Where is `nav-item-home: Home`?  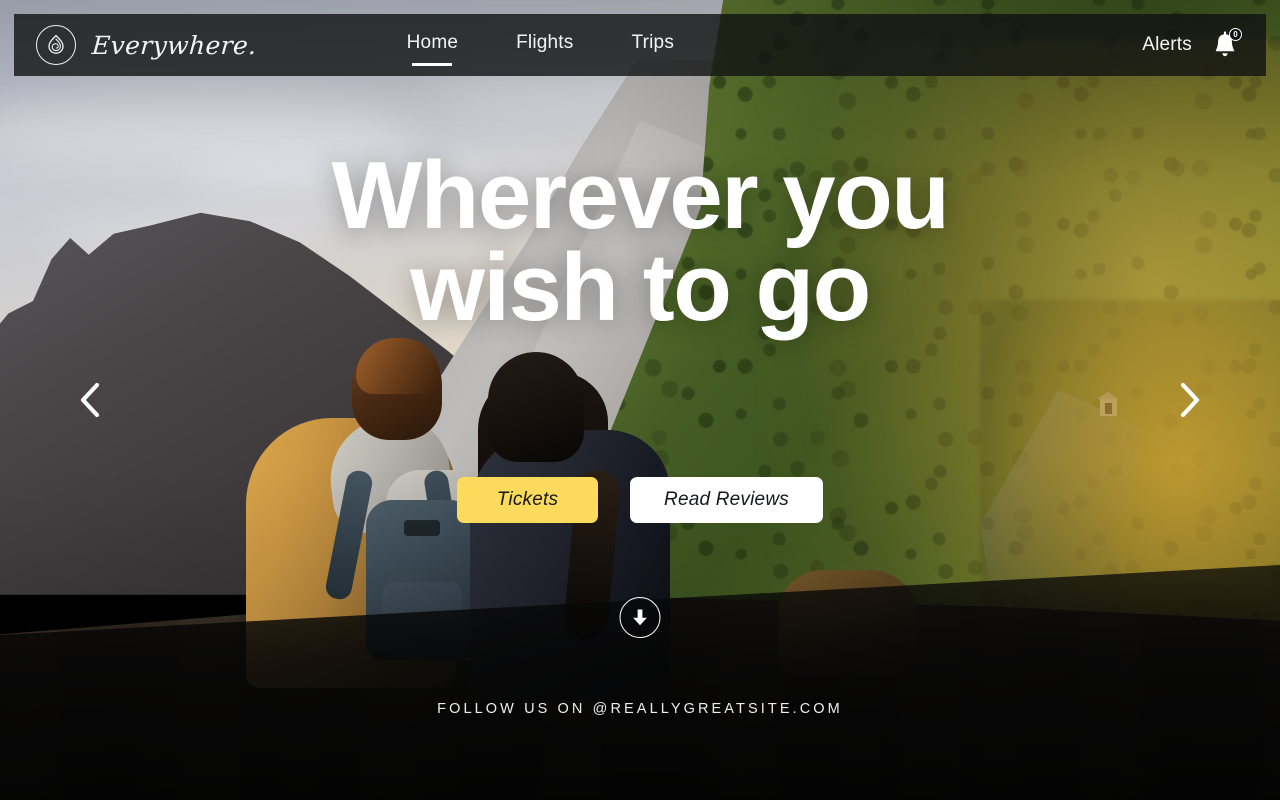
nav-item-home: Home is located at coordinates (432, 45).